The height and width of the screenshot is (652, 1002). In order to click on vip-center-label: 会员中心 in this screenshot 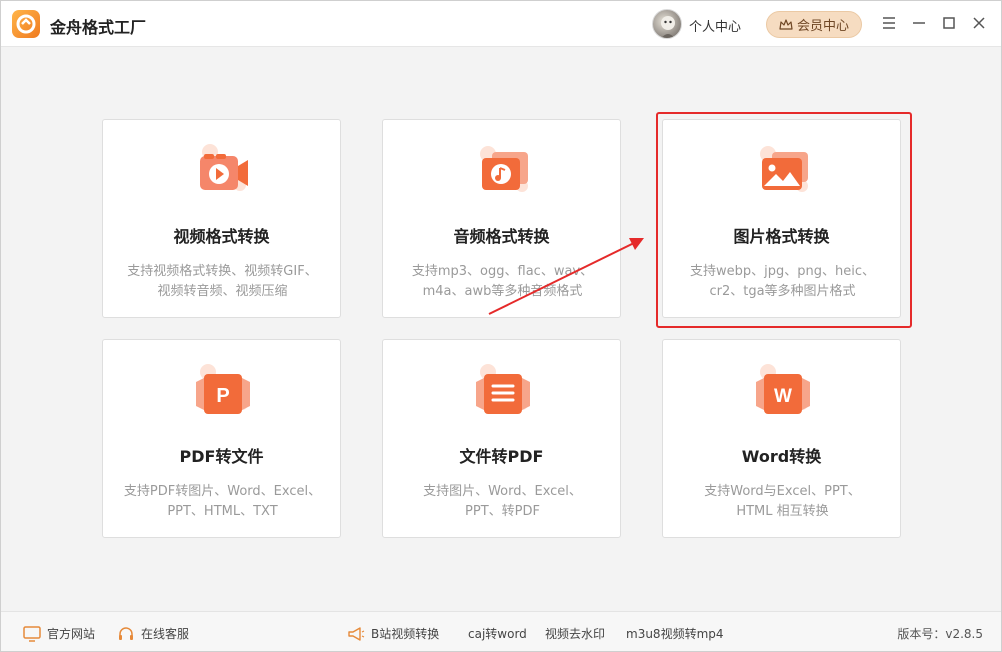, I will do `click(822, 26)`.